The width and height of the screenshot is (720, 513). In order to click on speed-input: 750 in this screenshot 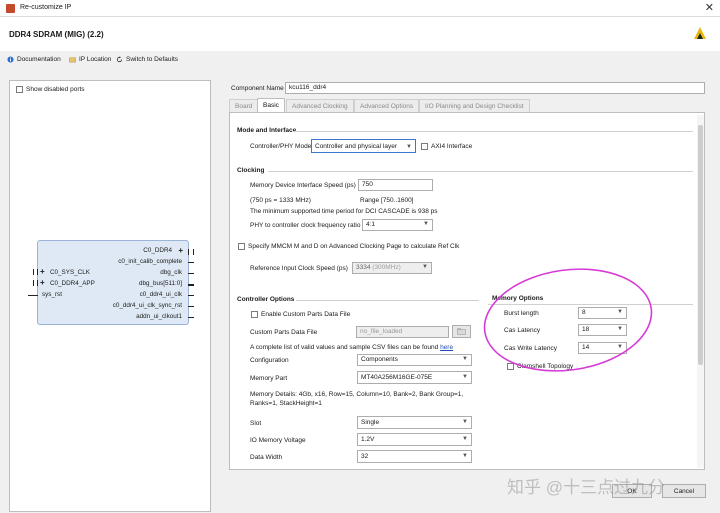, I will do `click(395, 185)`.